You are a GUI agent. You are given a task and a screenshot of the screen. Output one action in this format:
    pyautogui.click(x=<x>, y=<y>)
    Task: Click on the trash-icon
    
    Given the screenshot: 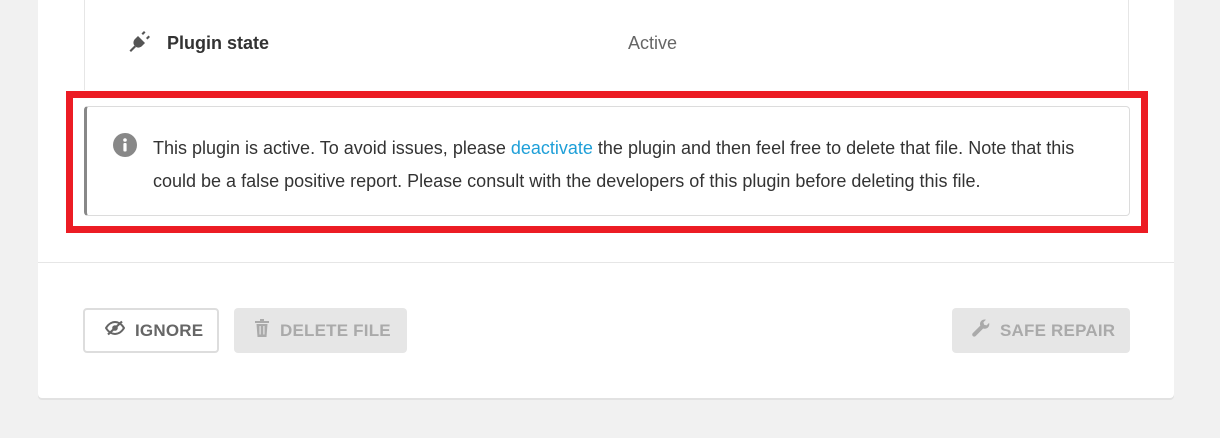 What is the action you would take?
    pyautogui.click(x=267, y=330)
    